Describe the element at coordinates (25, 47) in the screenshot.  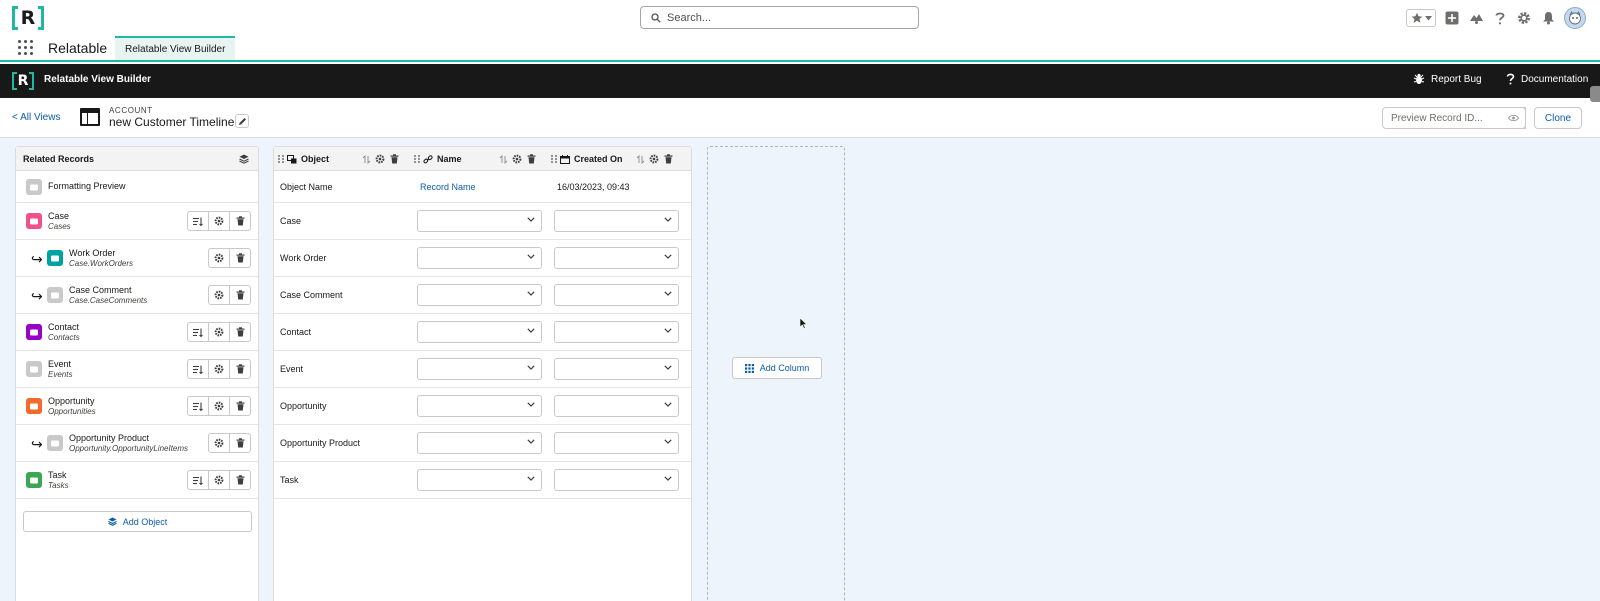
I see `app-launcher-icon` at that location.